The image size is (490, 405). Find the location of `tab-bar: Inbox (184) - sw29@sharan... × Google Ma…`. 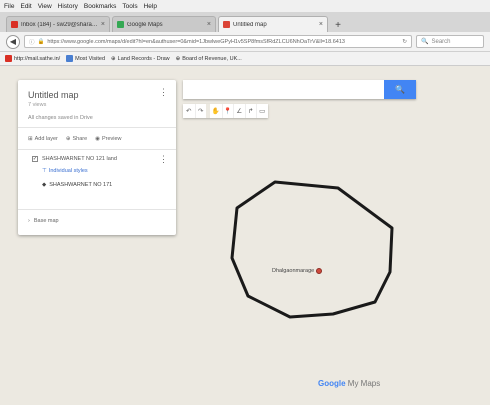

tab-bar: Inbox (184) - sw29@sharan... × Google Ma… is located at coordinates (245, 22).